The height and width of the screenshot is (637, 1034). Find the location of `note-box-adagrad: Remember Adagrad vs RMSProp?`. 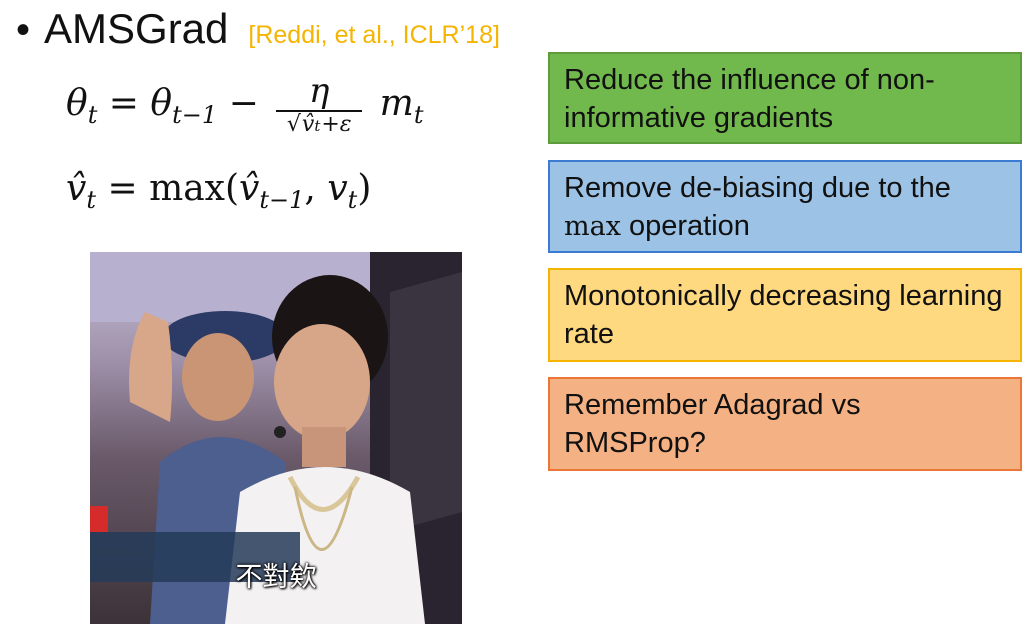

note-box-adagrad: Remember Adagrad vs RMSProp? is located at coordinates (785, 424).